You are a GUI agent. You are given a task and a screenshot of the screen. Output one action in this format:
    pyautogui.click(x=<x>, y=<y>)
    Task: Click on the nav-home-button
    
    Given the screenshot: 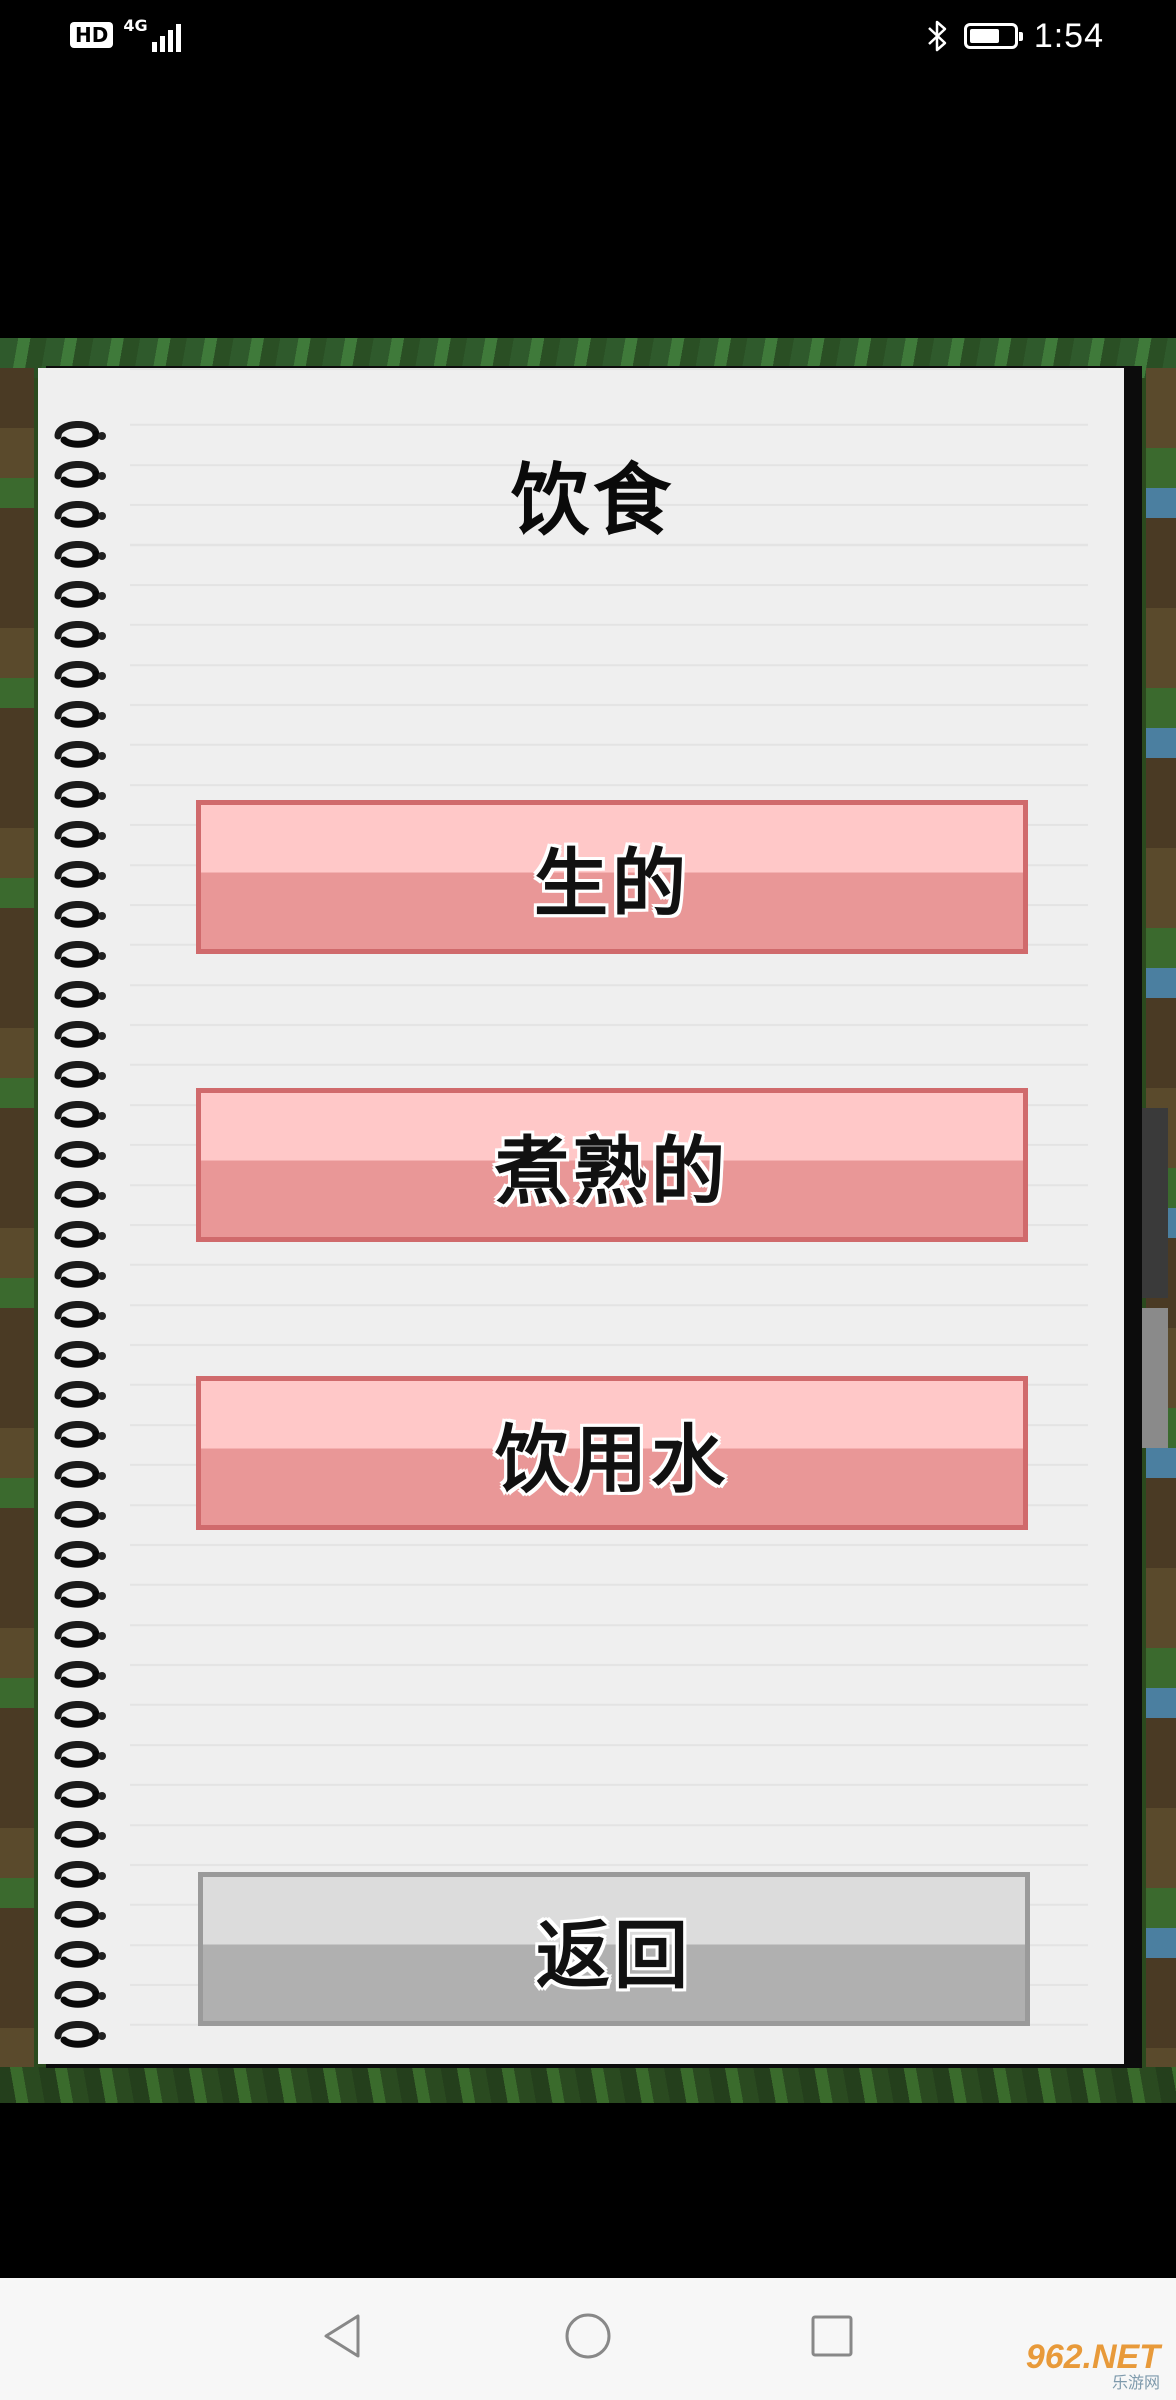 What is the action you would take?
    pyautogui.click(x=588, y=2338)
    